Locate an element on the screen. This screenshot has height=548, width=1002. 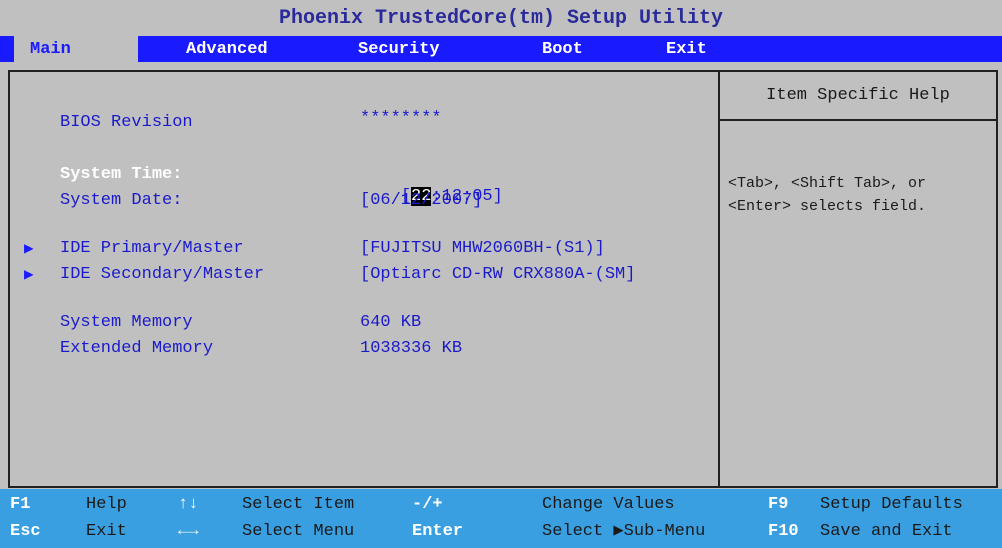
f9-key: F9 is located at coordinates (778, 505).